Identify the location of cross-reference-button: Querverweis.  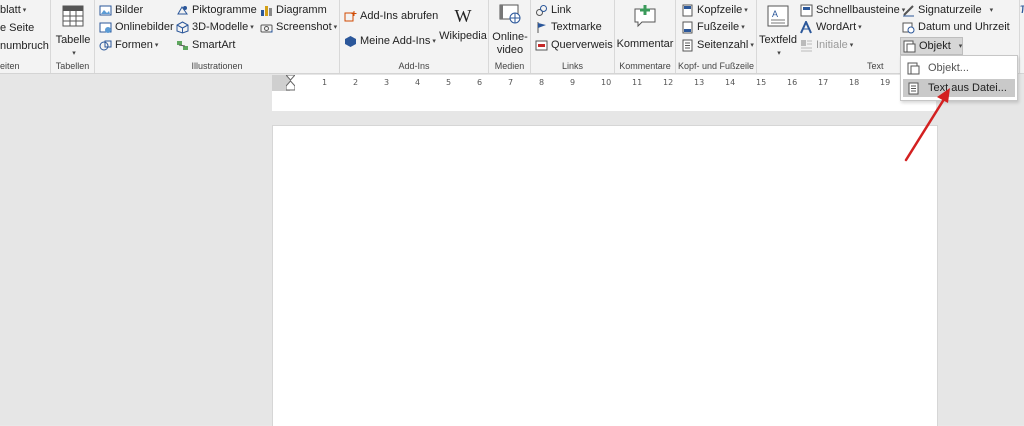
(574, 45).